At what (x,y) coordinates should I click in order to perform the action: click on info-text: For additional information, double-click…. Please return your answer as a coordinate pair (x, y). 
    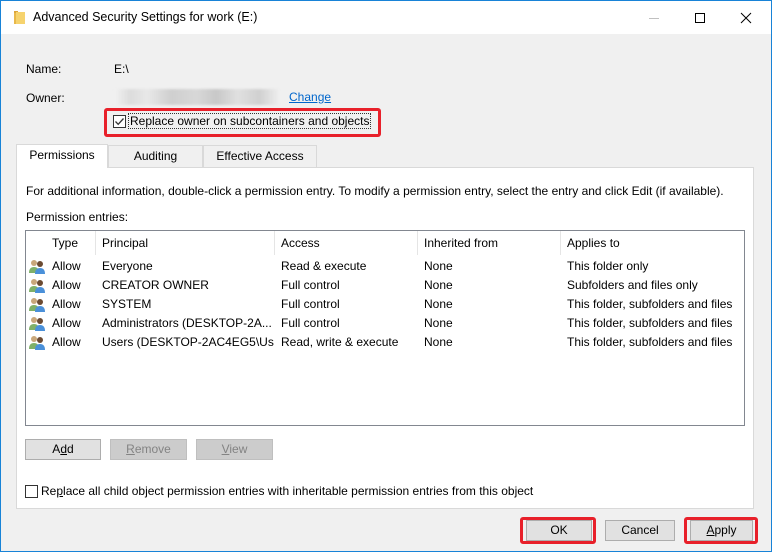
    Looking at the image, I should click on (375, 191).